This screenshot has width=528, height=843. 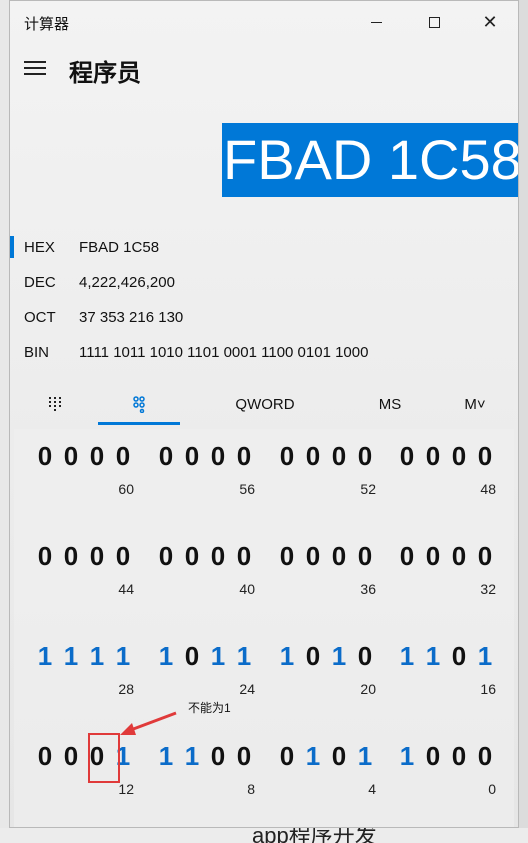 I want to click on maximize-button, so click(x=434, y=22).